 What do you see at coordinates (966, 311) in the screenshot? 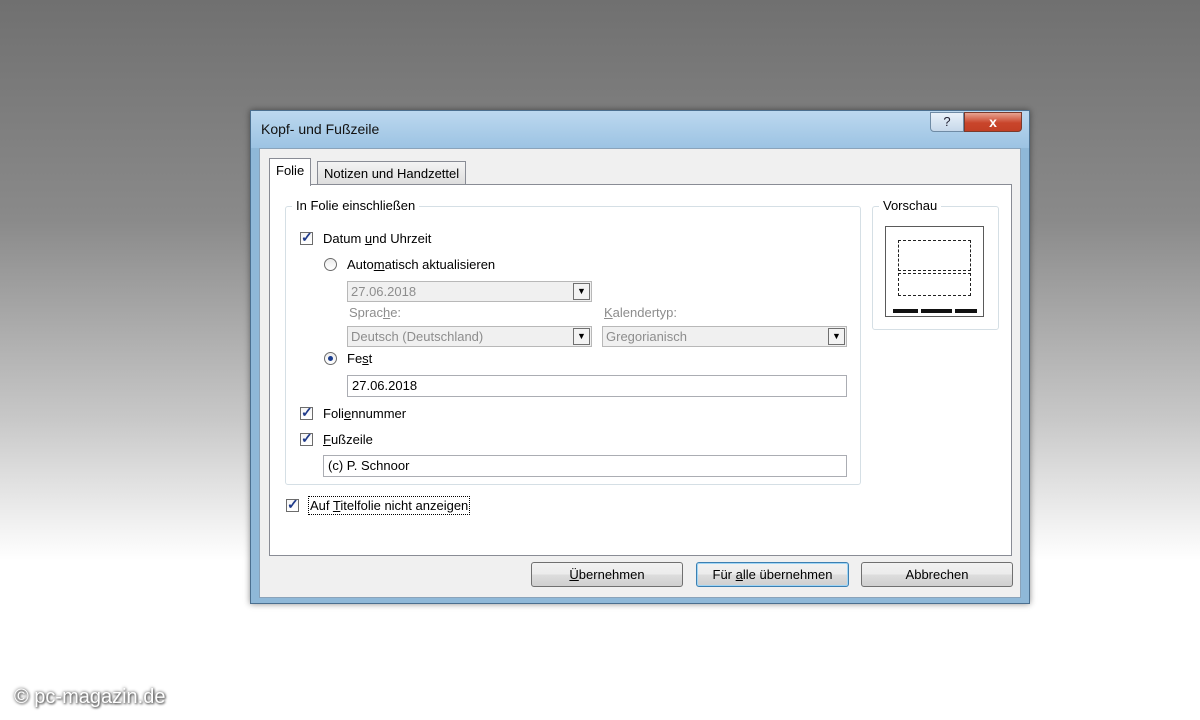
I see `preview-number-bar` at bounding box center [966, 311].